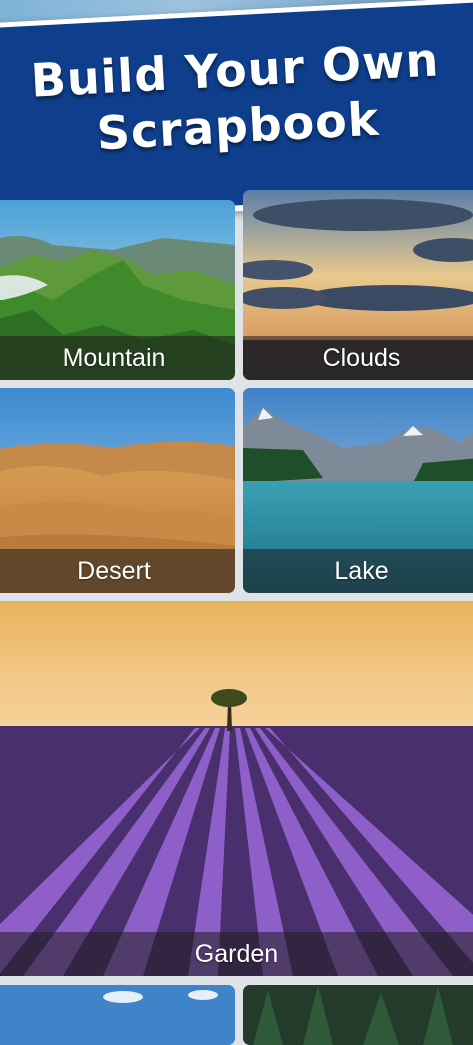  Describe the element at coordinates (361, 358) in the screenshot. I see `tile-label-clouds: Clouds` at that location.